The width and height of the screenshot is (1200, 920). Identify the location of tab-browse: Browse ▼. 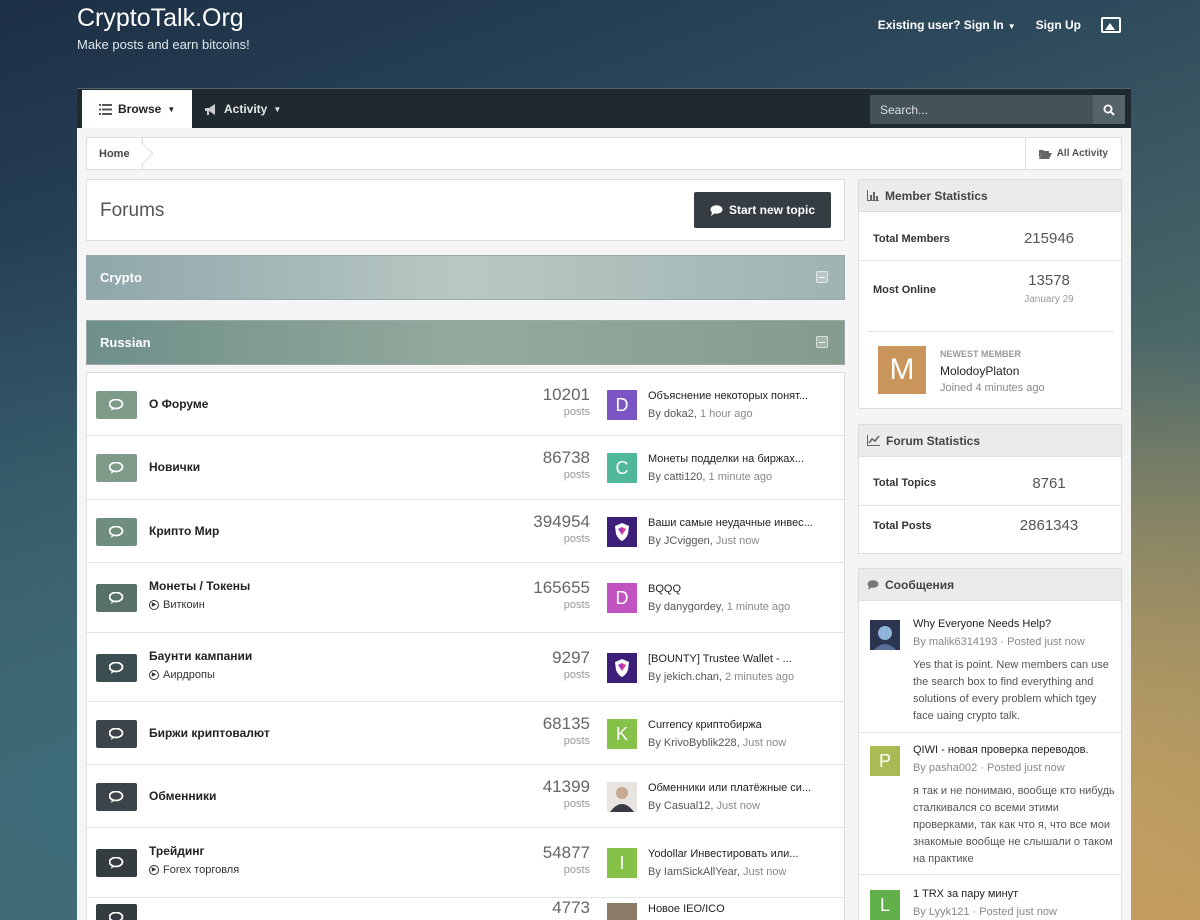
(137, 109).